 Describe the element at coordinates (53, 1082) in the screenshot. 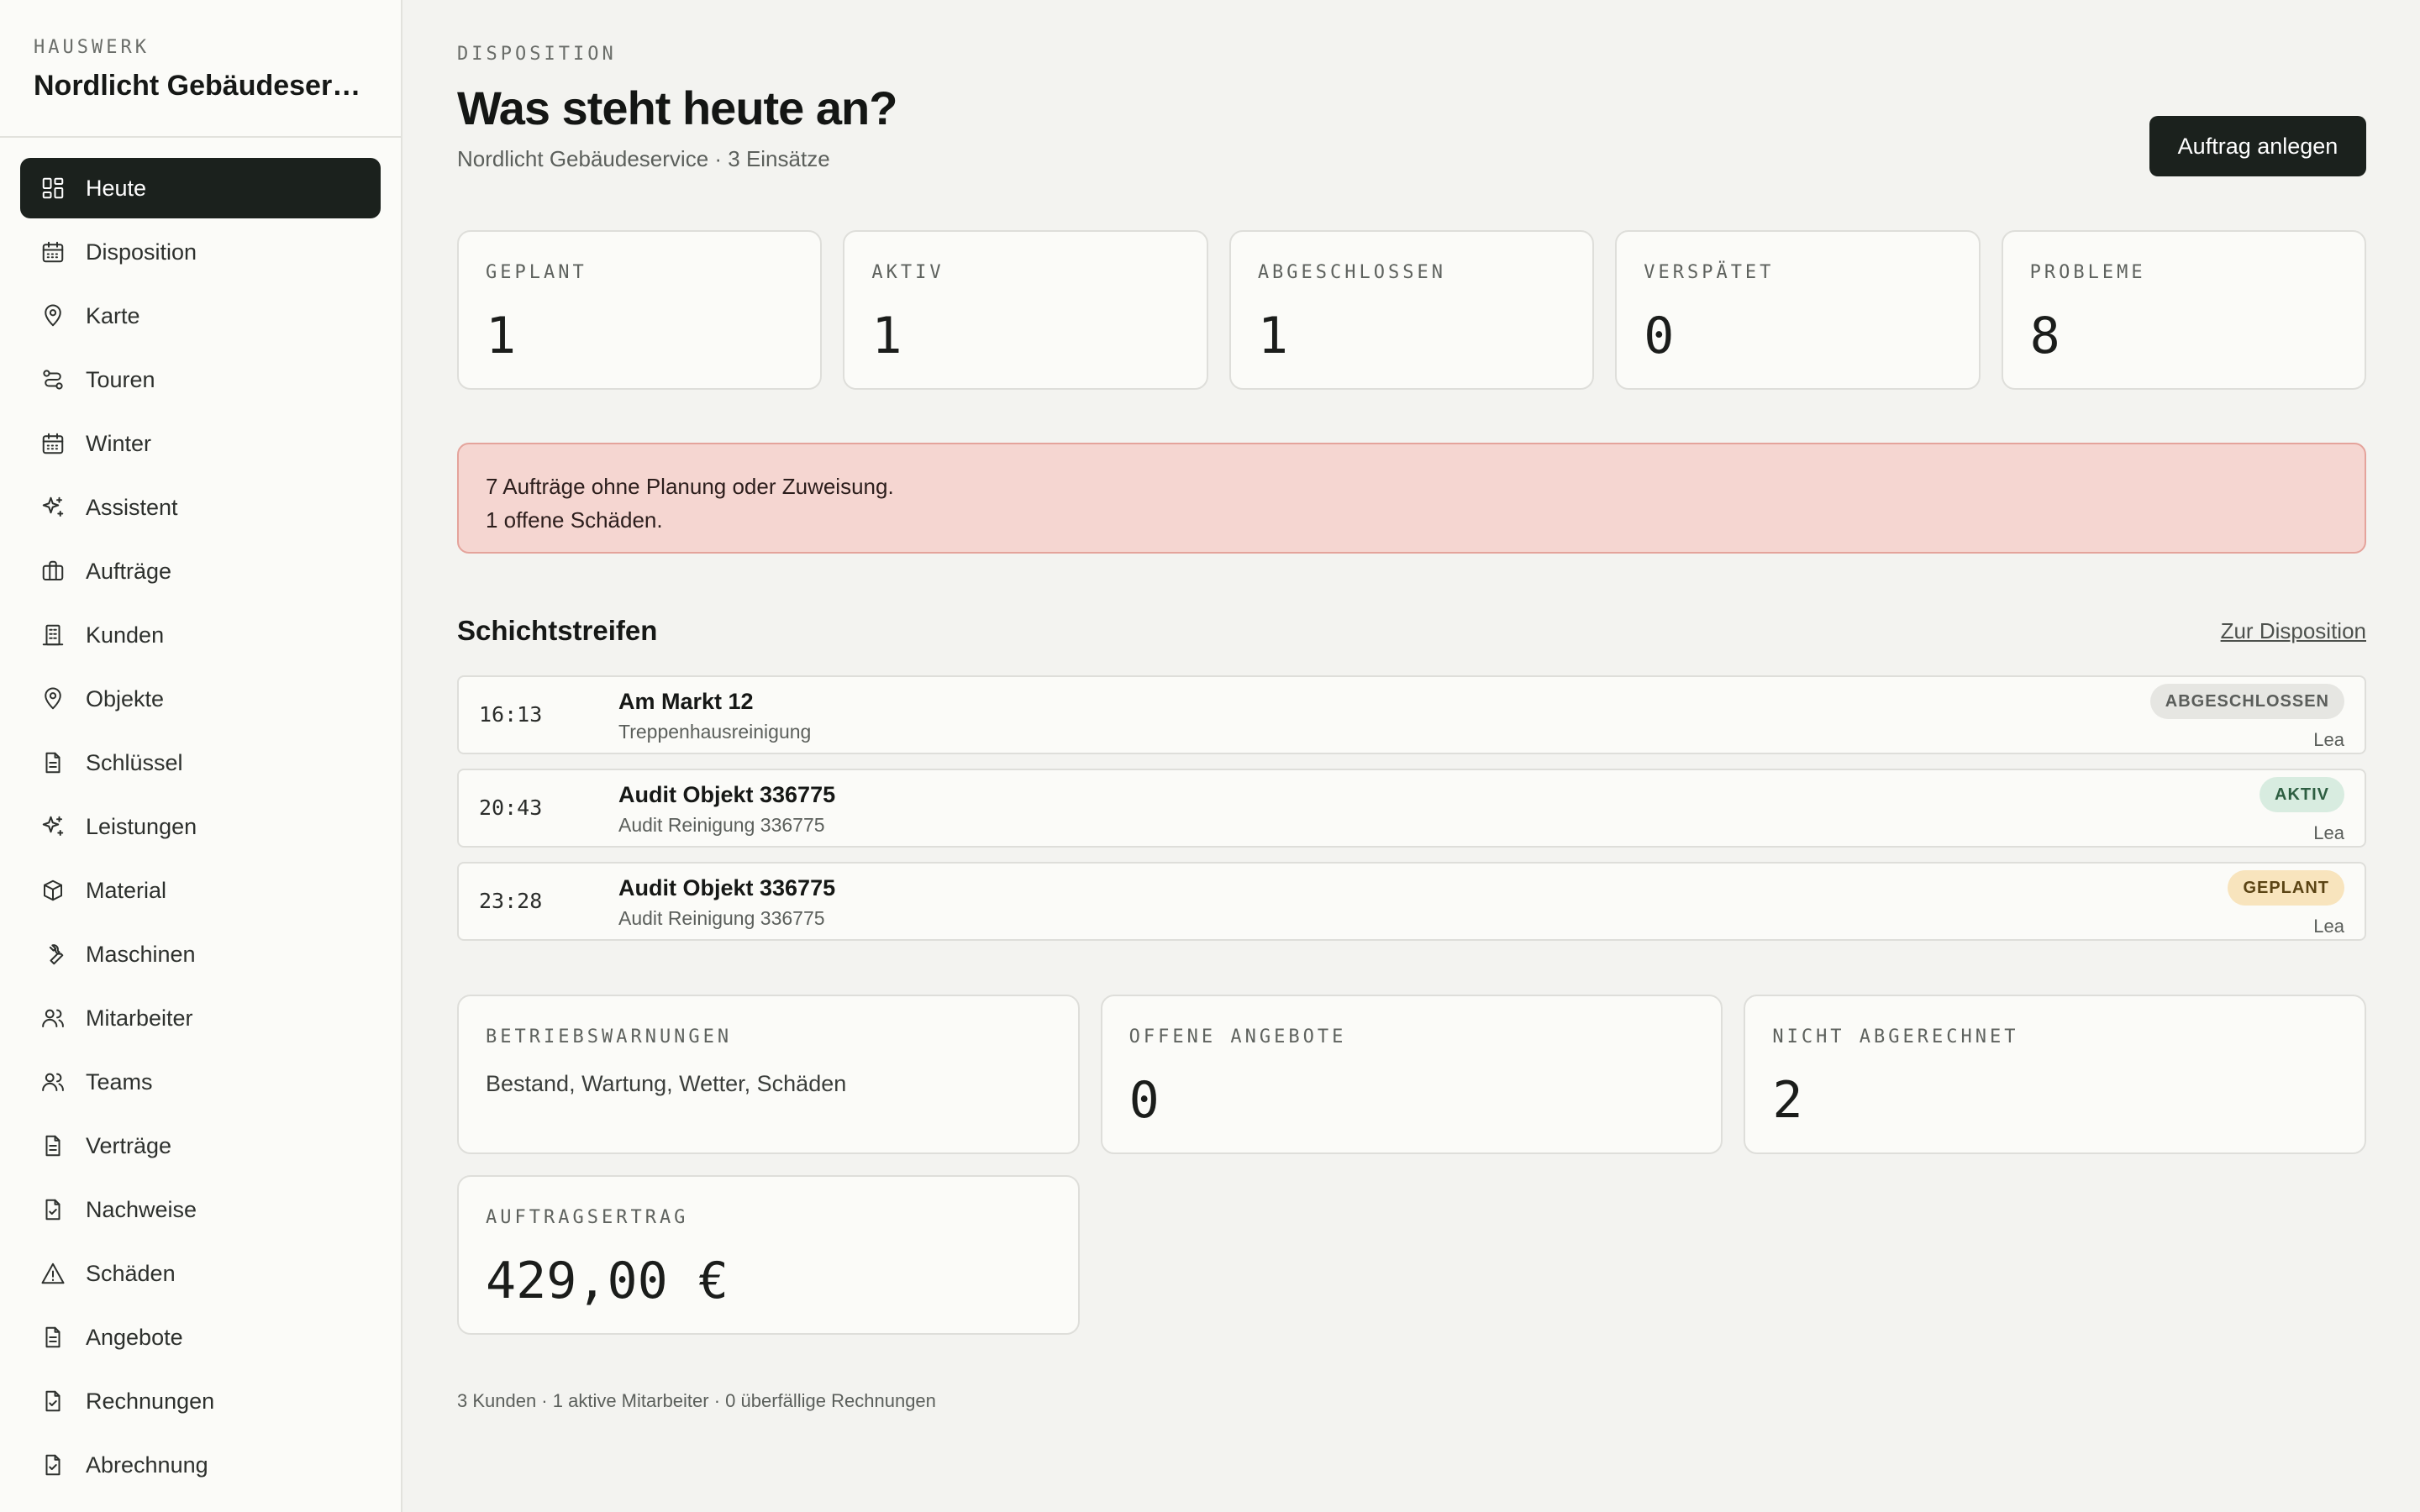

I see `users-icon` at that location.